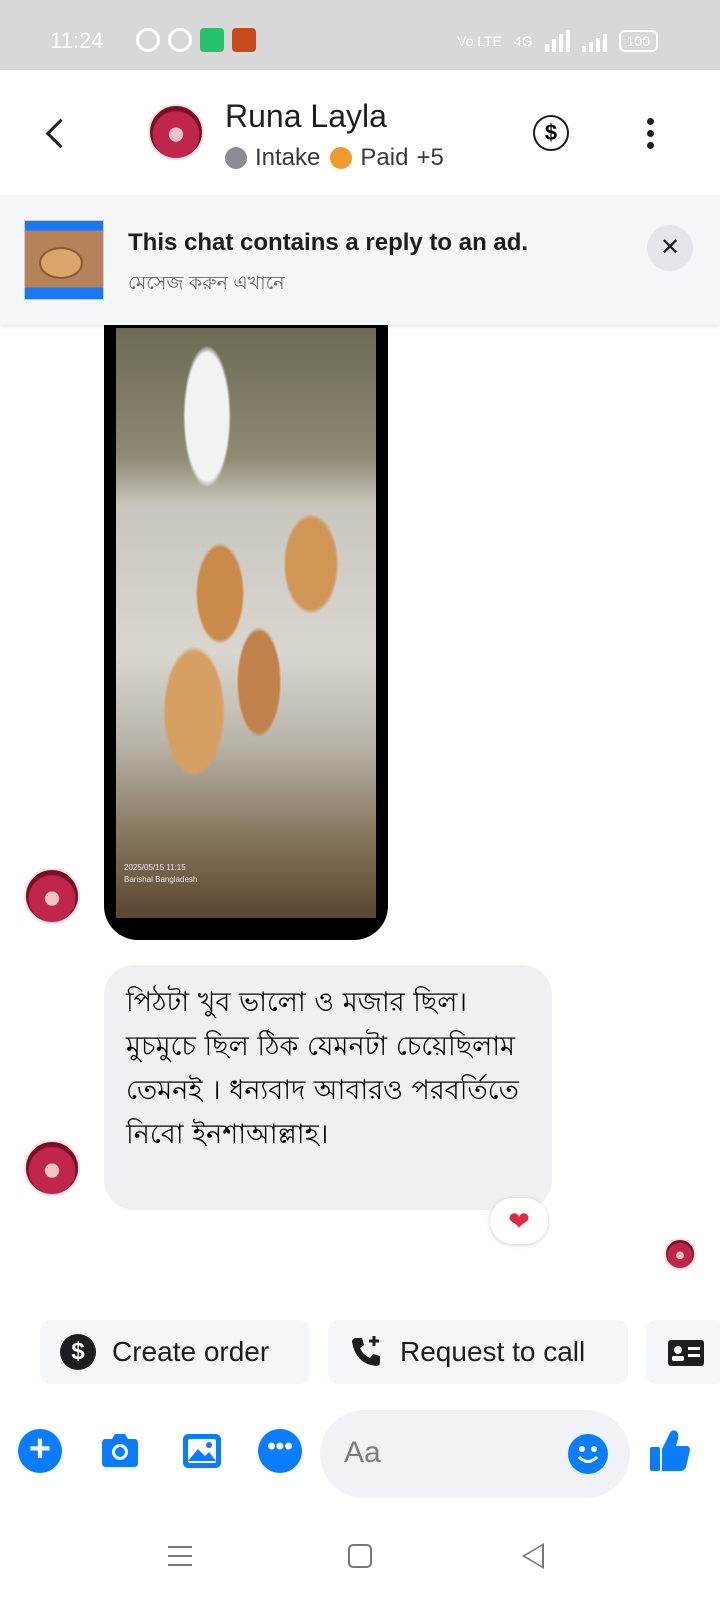 The image size is (720, 1600). Describe the element at coordinates (180, 1556) in the screenshot. I see `recent-apps-icon` at that location.